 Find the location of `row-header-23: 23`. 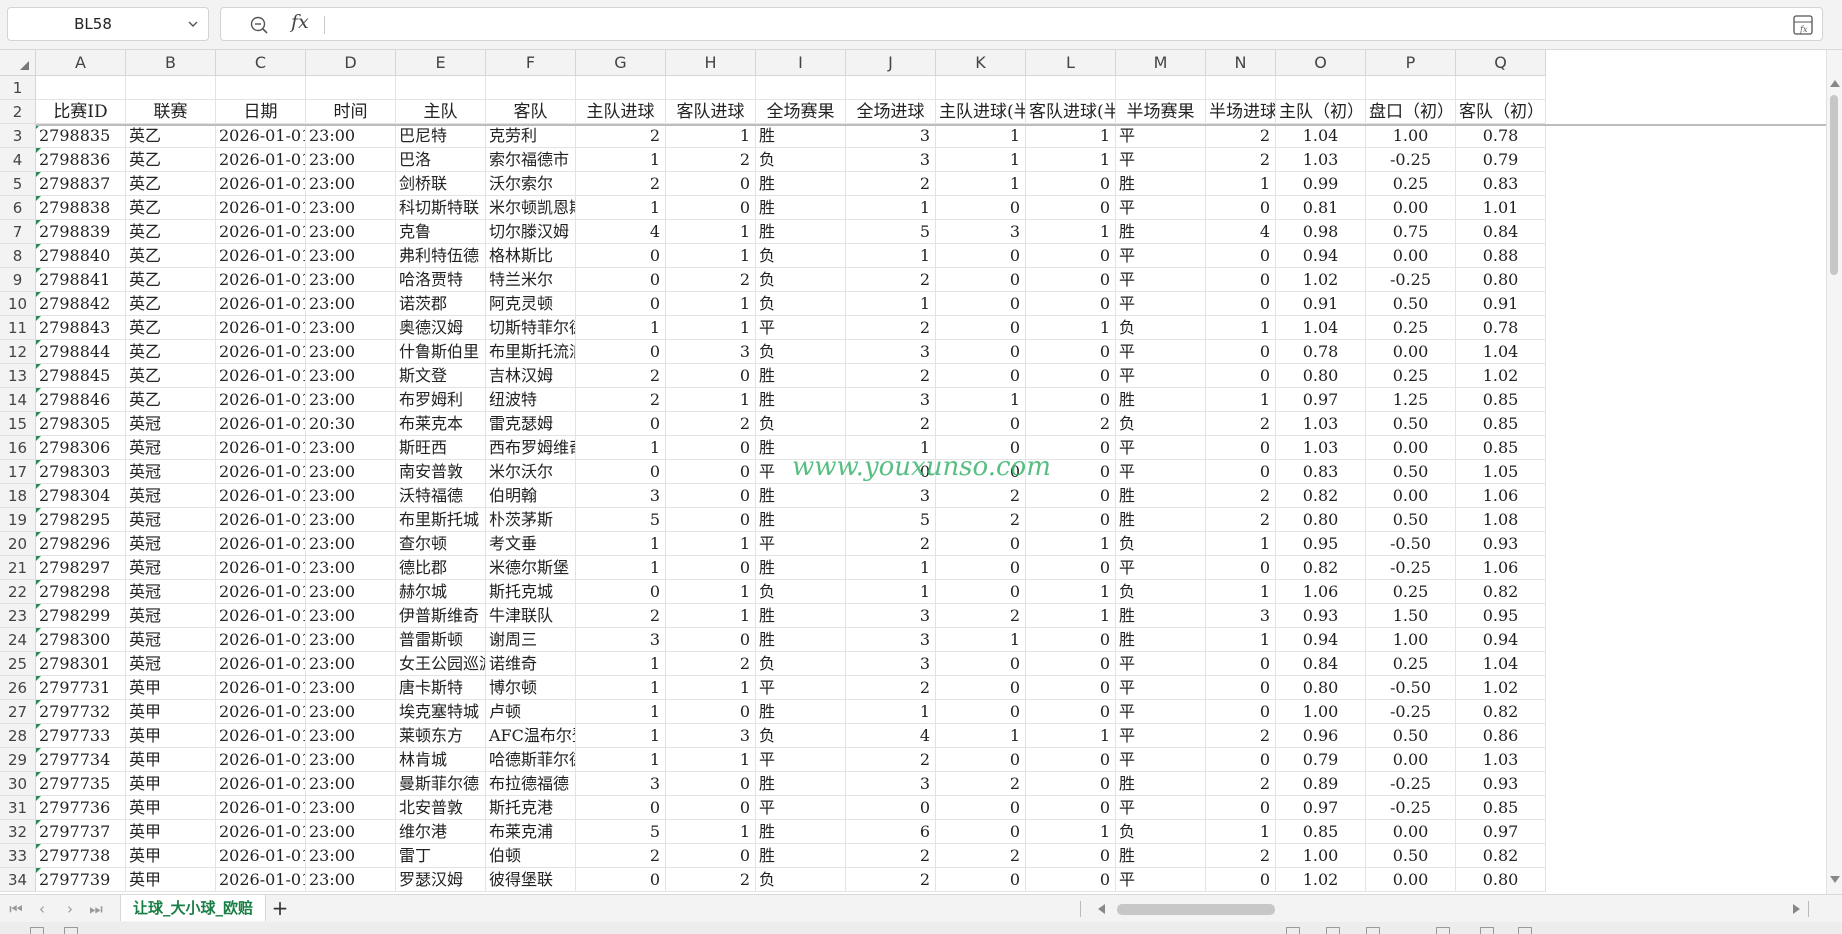

row-header-23: 23 is located at coordinates (18, 616).